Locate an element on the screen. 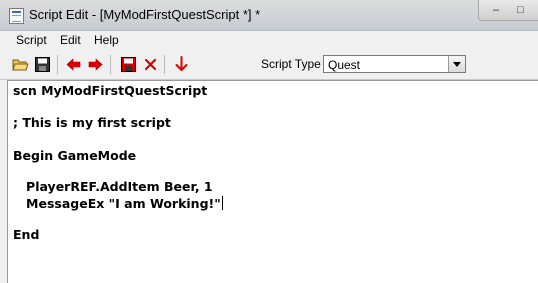  menu-edit: Edit is located at coordinates (70, 40).